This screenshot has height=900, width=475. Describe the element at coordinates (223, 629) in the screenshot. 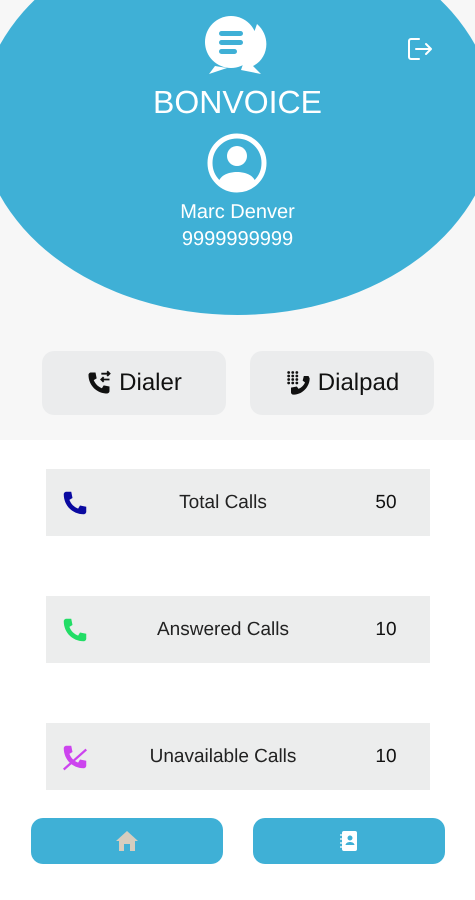

I see `stat-label: Answered Calls` at that location.